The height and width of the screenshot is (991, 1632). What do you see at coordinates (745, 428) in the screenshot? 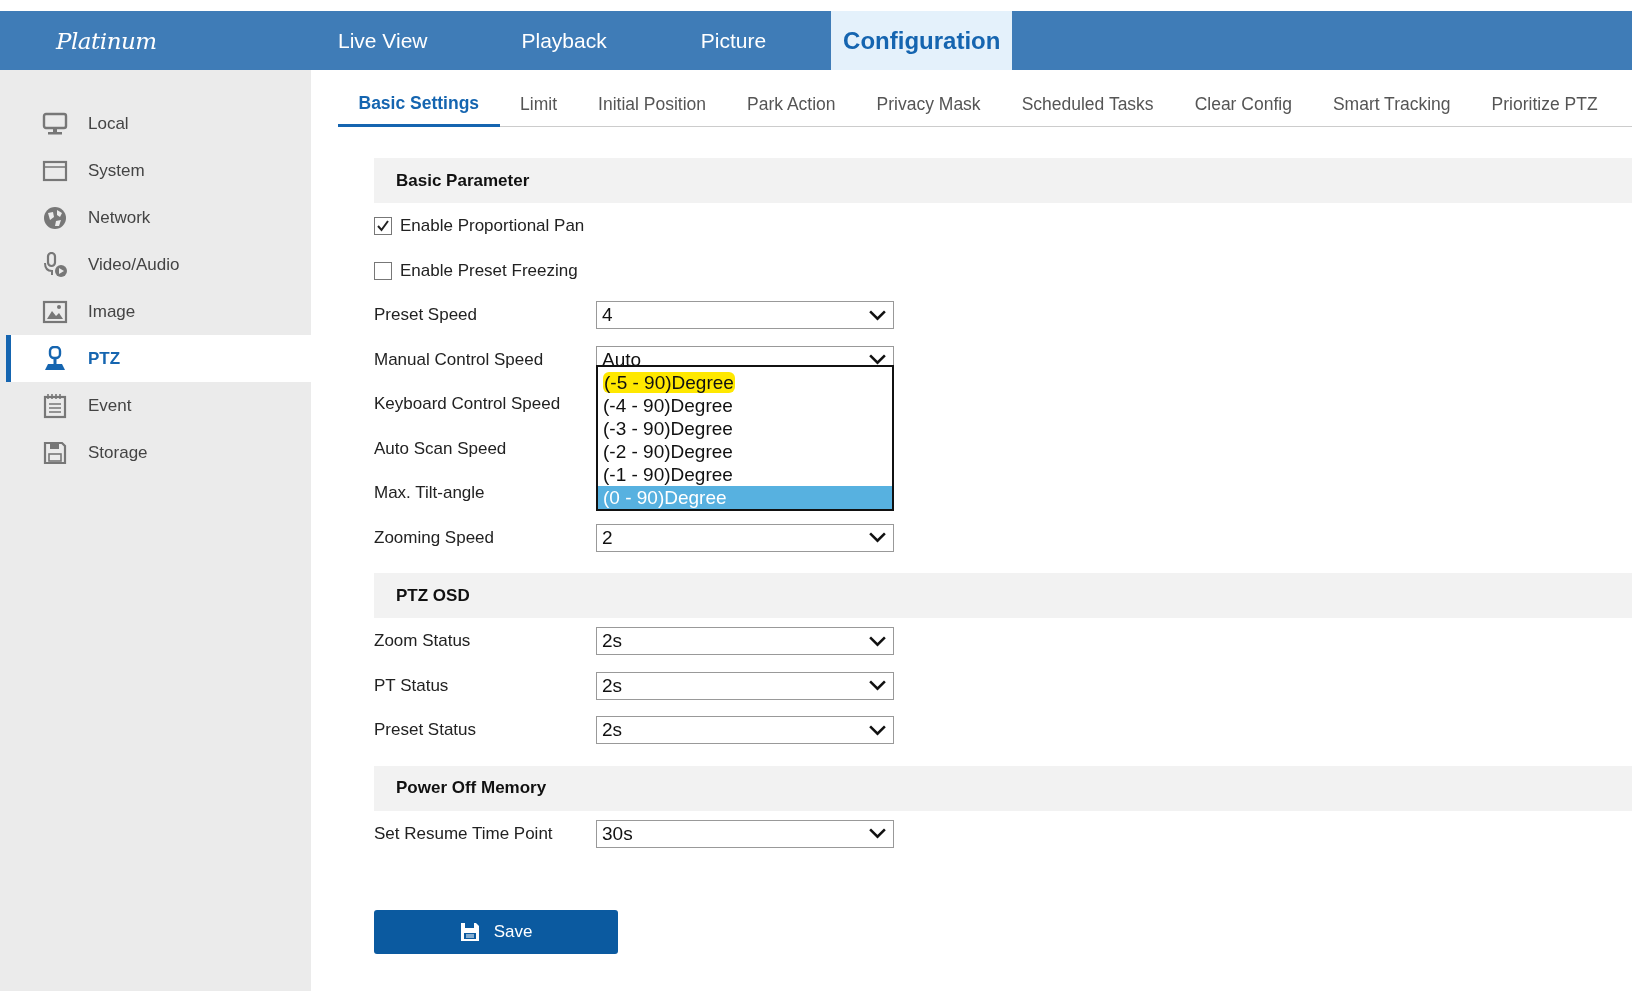
I see `dropdown-option: (-3 - 90)Degree` at bounding box center [745, 428].